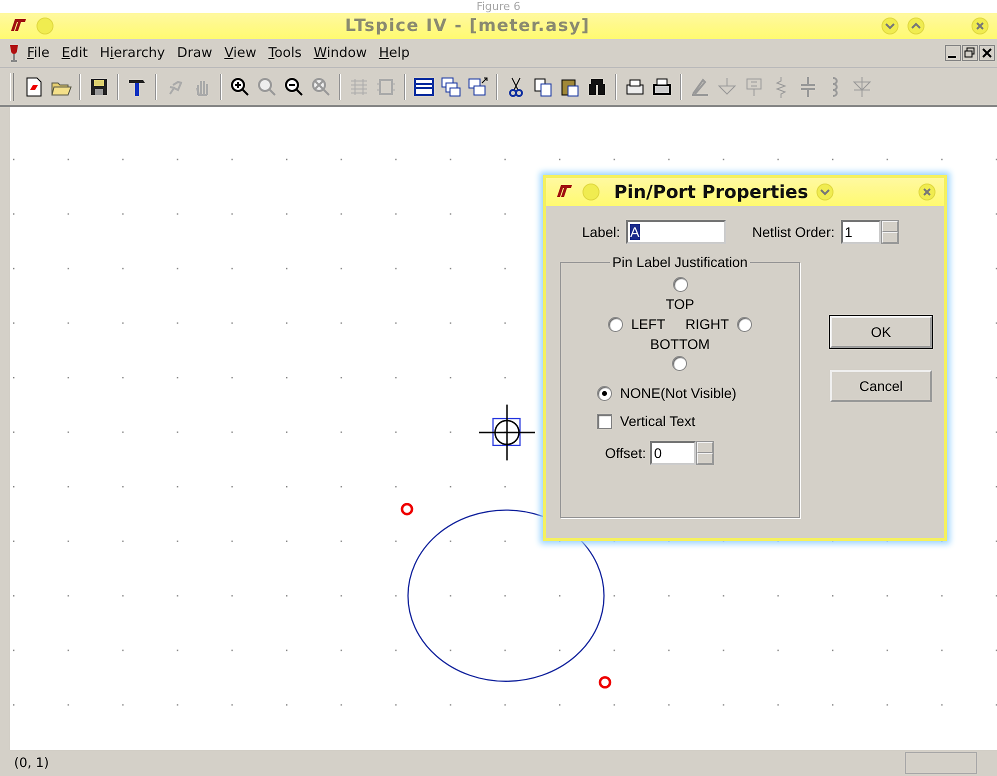  Describe the element at coordinates (74, 53) in the screenshot. I see `menu-item: Edit` at that location.